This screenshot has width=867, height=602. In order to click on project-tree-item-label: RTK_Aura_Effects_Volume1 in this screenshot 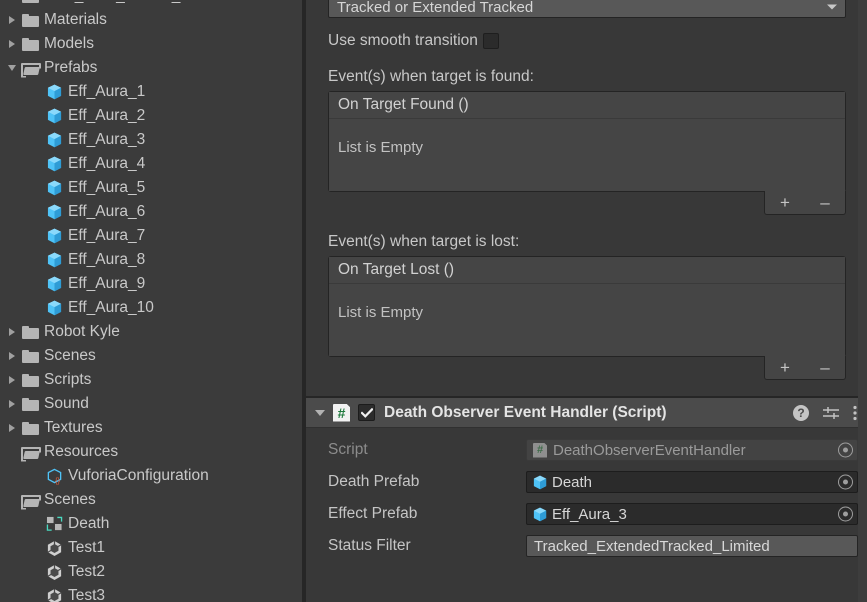, I will do `click(142, 4)`.